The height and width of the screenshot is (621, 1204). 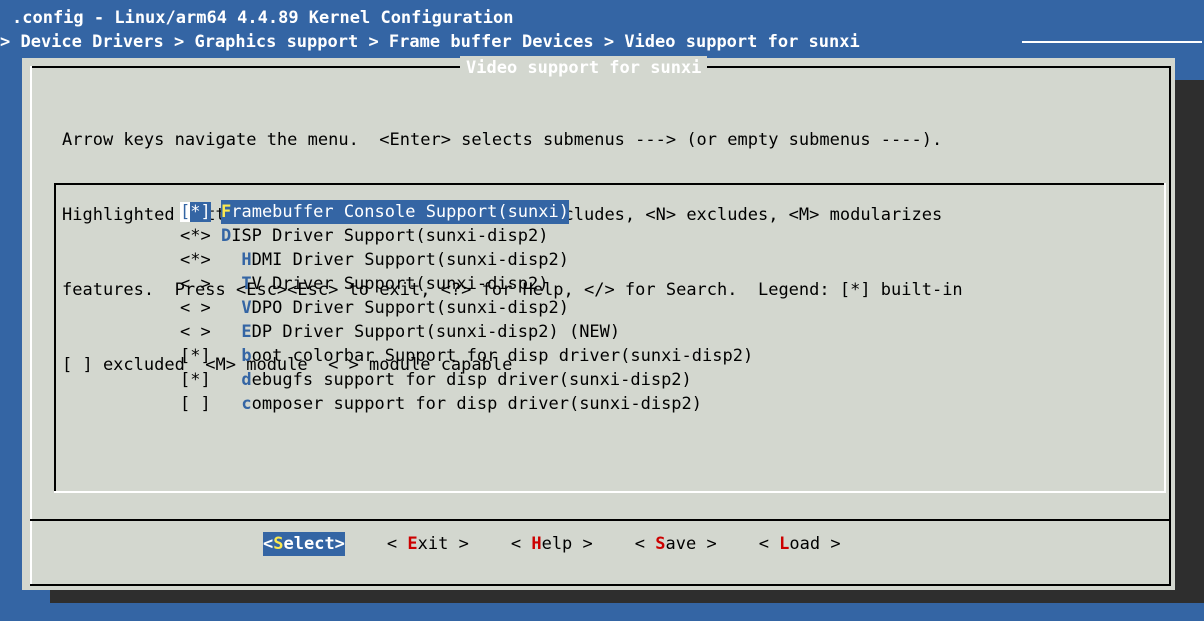 I want to click on menu-item-label: DISP Driver Support(sunxi-disp2), so click(x=385, y=236).